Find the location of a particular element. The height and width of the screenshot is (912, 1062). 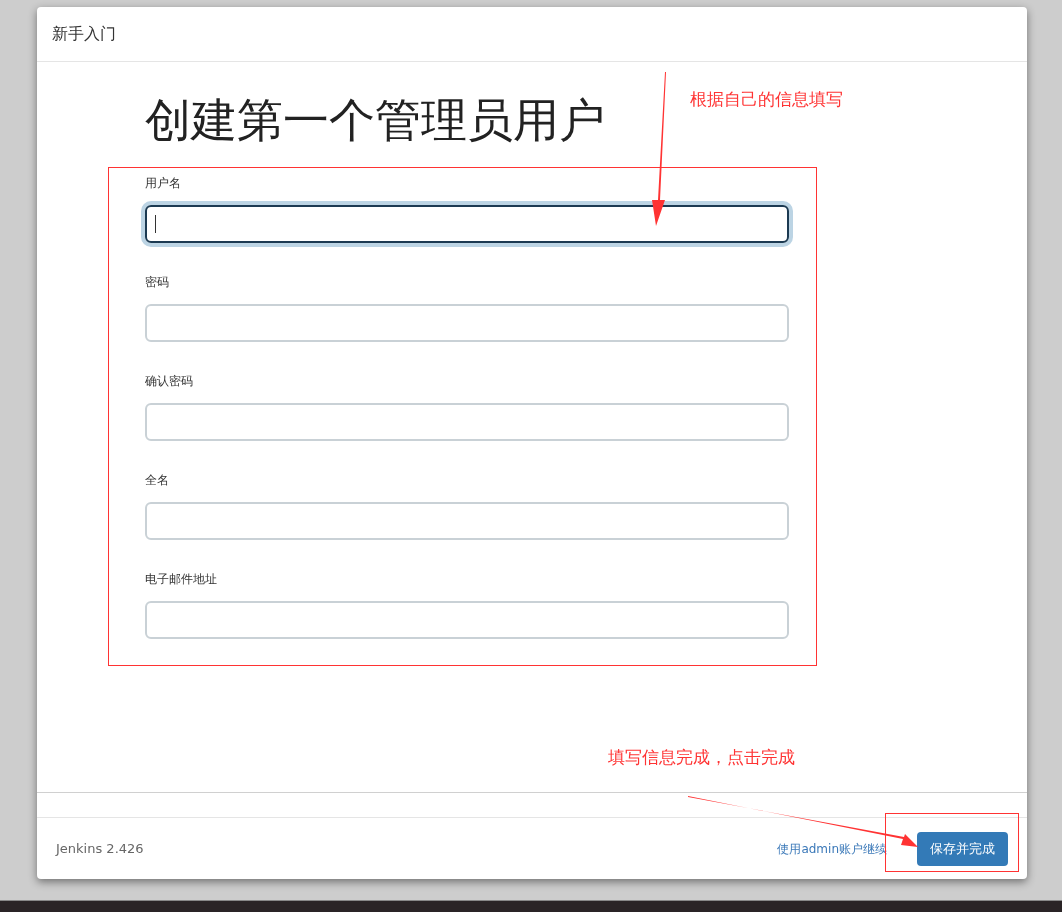

page-heading: 创建第一个管理员用户 is located at coordinates (375, 120).